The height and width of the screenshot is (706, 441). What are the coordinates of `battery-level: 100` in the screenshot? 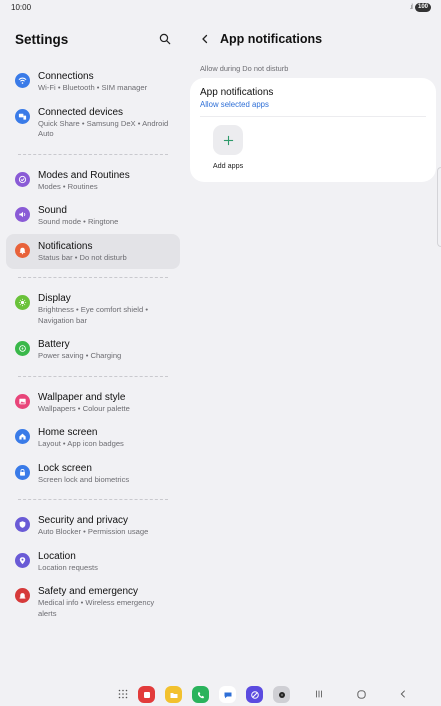 It's located at (422, 7).